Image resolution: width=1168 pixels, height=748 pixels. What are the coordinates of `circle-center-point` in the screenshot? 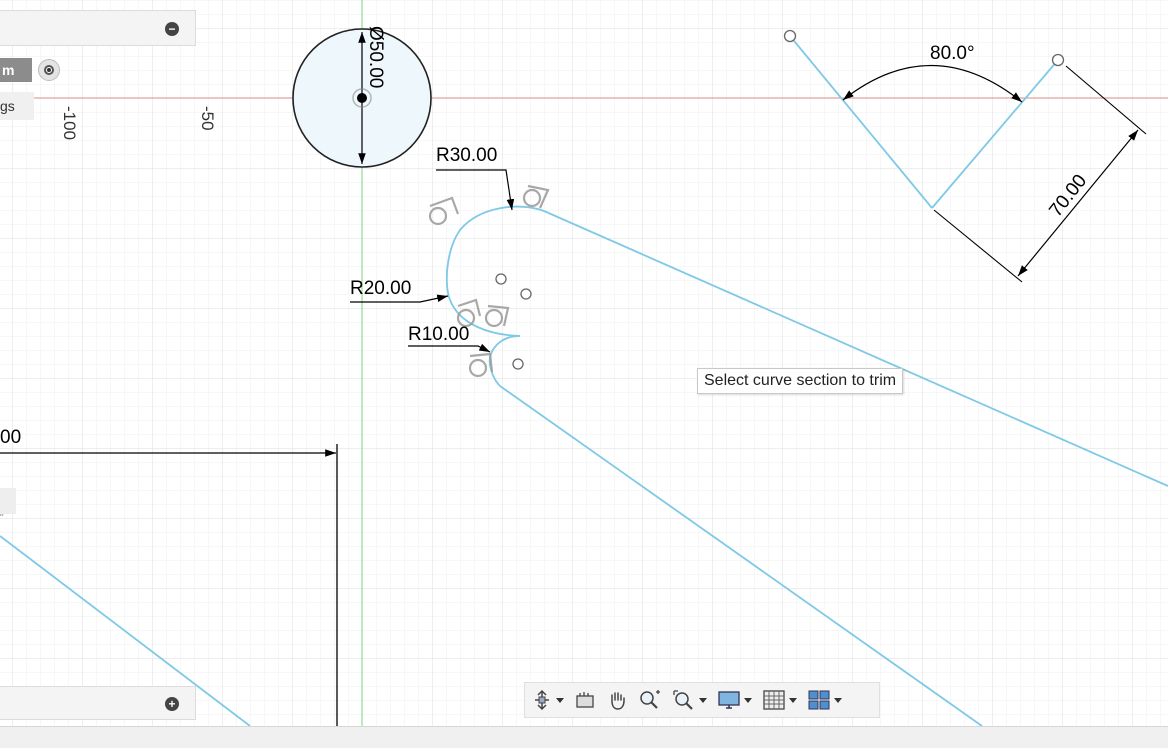 It's located at (362, 98).